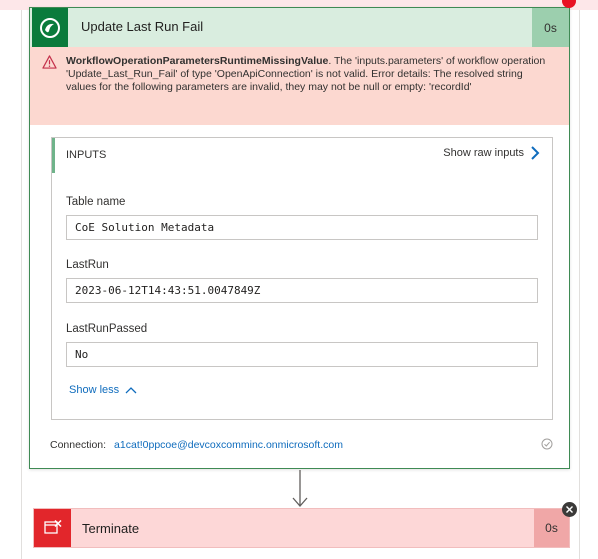 The width and height of the screenshot is (598, 559). Describe the element at coordinates (107, 329) in the screenshot. I see `last-run-passed-label: LastRunPassed` at that location.